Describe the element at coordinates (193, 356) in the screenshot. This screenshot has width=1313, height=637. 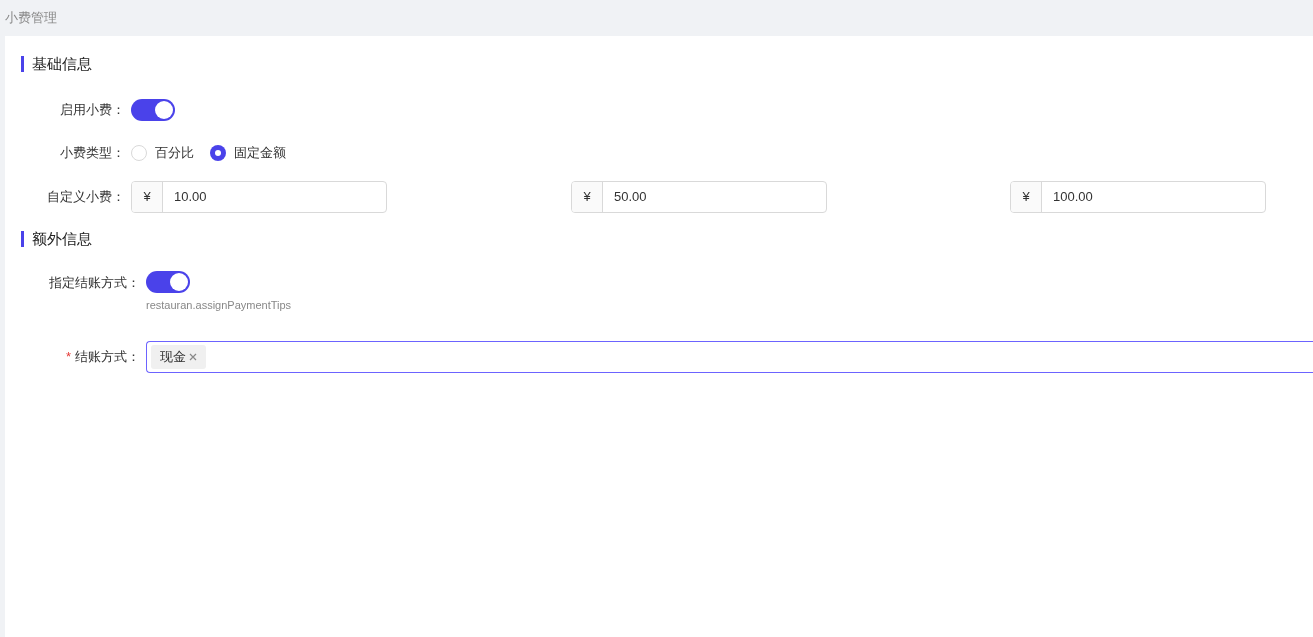
I see `close-icon` at that location.